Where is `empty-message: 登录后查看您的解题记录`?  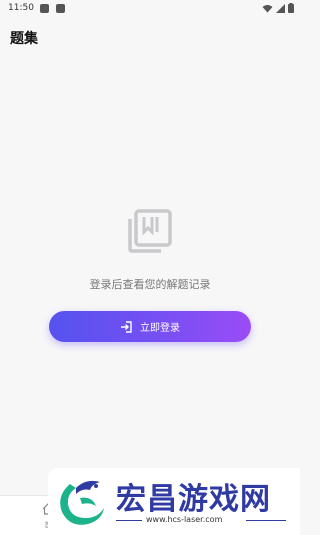
empty-message: 登录后查看您的解题记录 is located at coordinates (150, 284).